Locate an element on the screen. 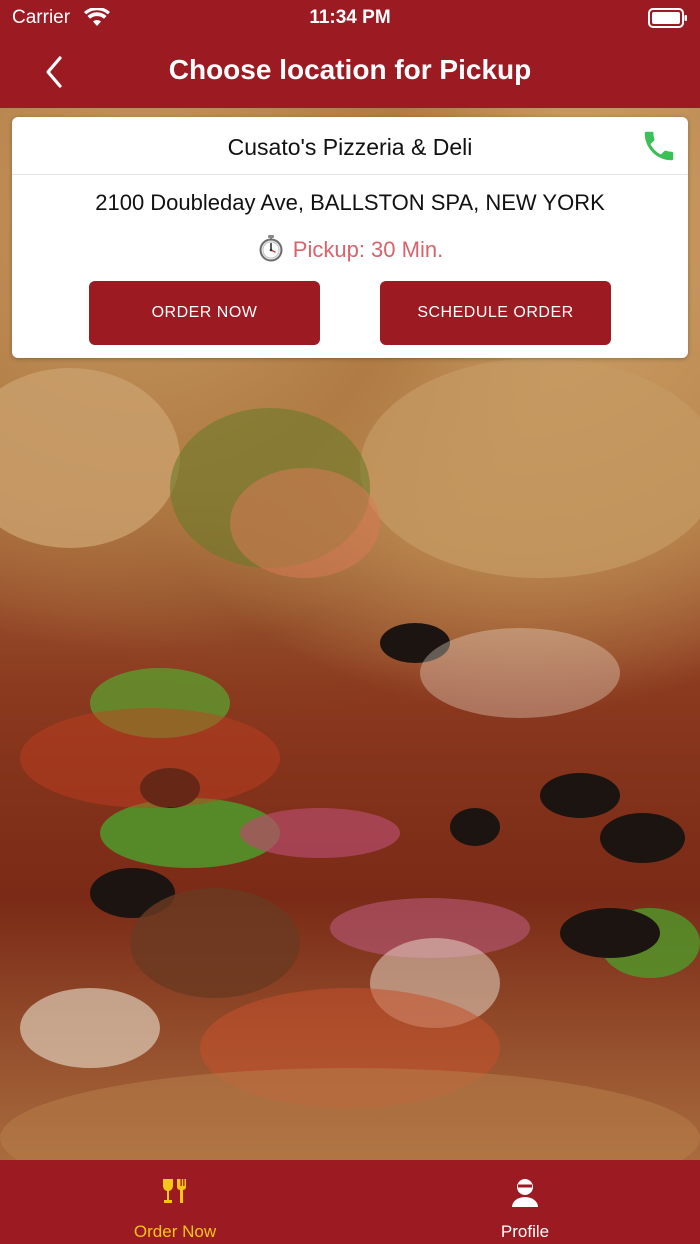  pickup-label: Pickup: 30 Min. is located at coordinates (368, 249).